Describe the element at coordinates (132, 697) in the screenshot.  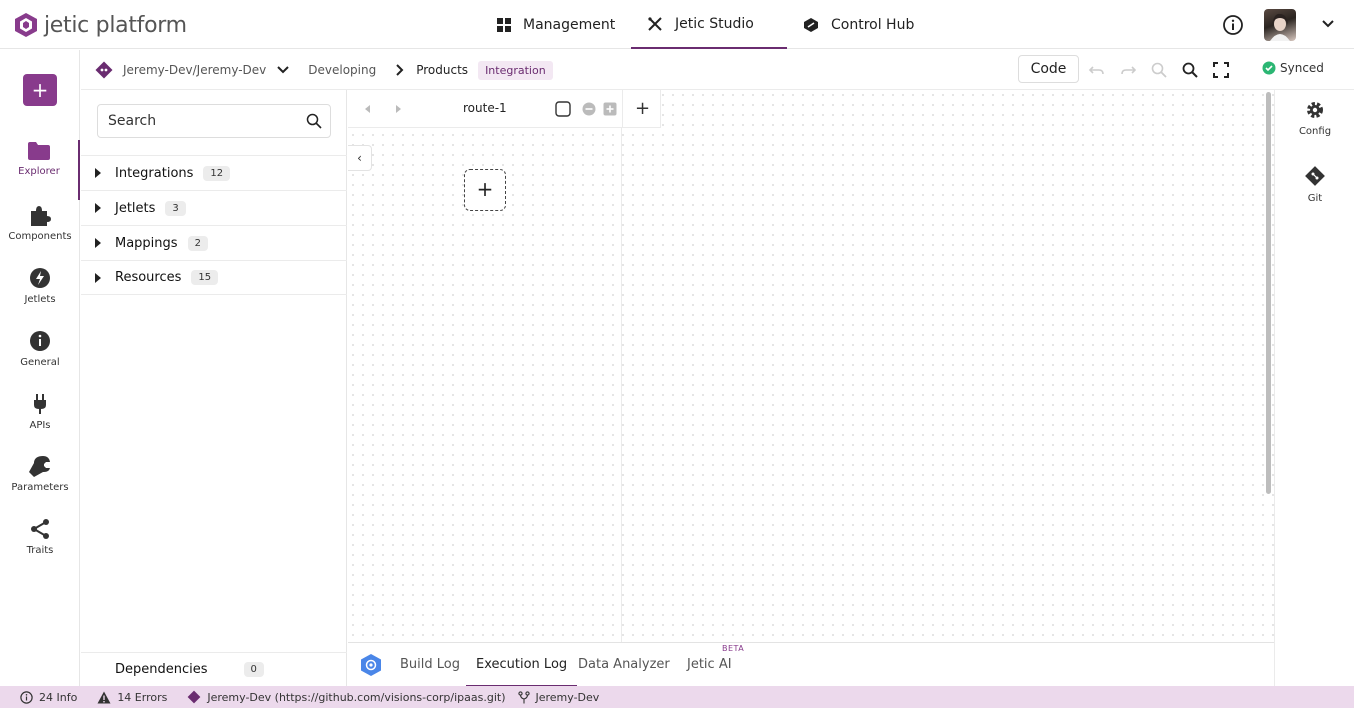
I see `status-errors: 14 Errors` at that location.